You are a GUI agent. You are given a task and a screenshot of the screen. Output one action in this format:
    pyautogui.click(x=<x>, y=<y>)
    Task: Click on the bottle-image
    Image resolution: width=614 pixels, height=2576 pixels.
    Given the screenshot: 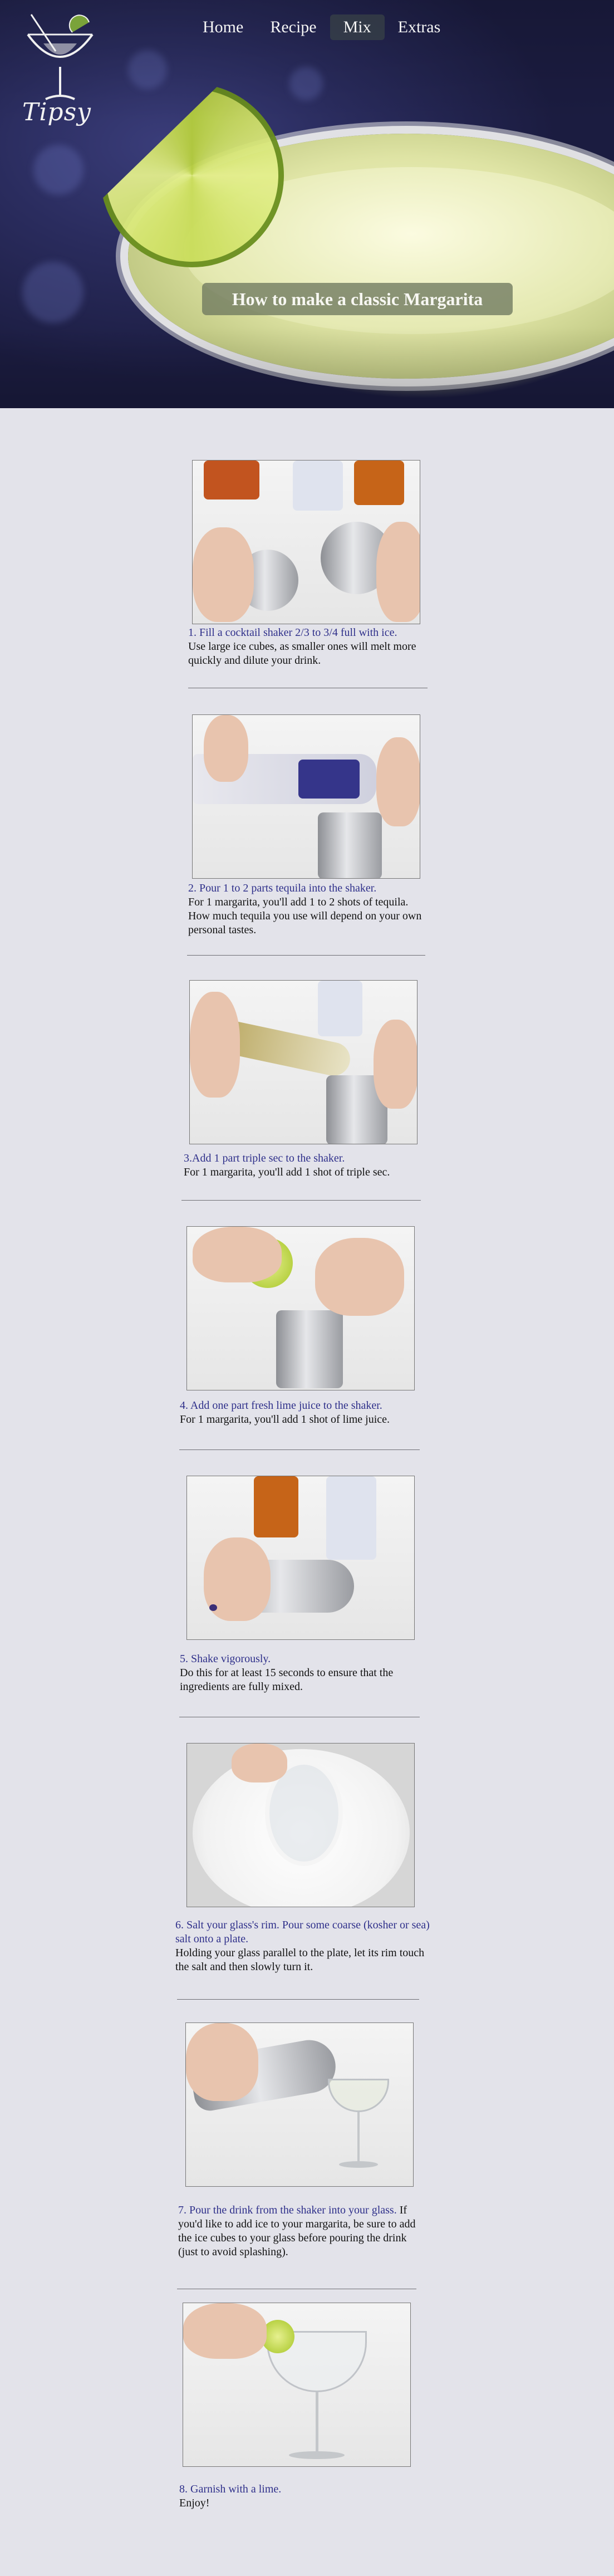 What is the action you would take?
    pyautogui.click(x=231, y=480)
    